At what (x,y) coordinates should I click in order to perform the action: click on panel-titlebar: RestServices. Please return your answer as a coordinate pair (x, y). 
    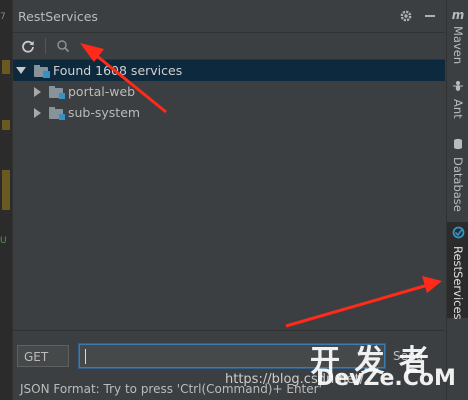
    Looking at the image, I should click on (229, 16).